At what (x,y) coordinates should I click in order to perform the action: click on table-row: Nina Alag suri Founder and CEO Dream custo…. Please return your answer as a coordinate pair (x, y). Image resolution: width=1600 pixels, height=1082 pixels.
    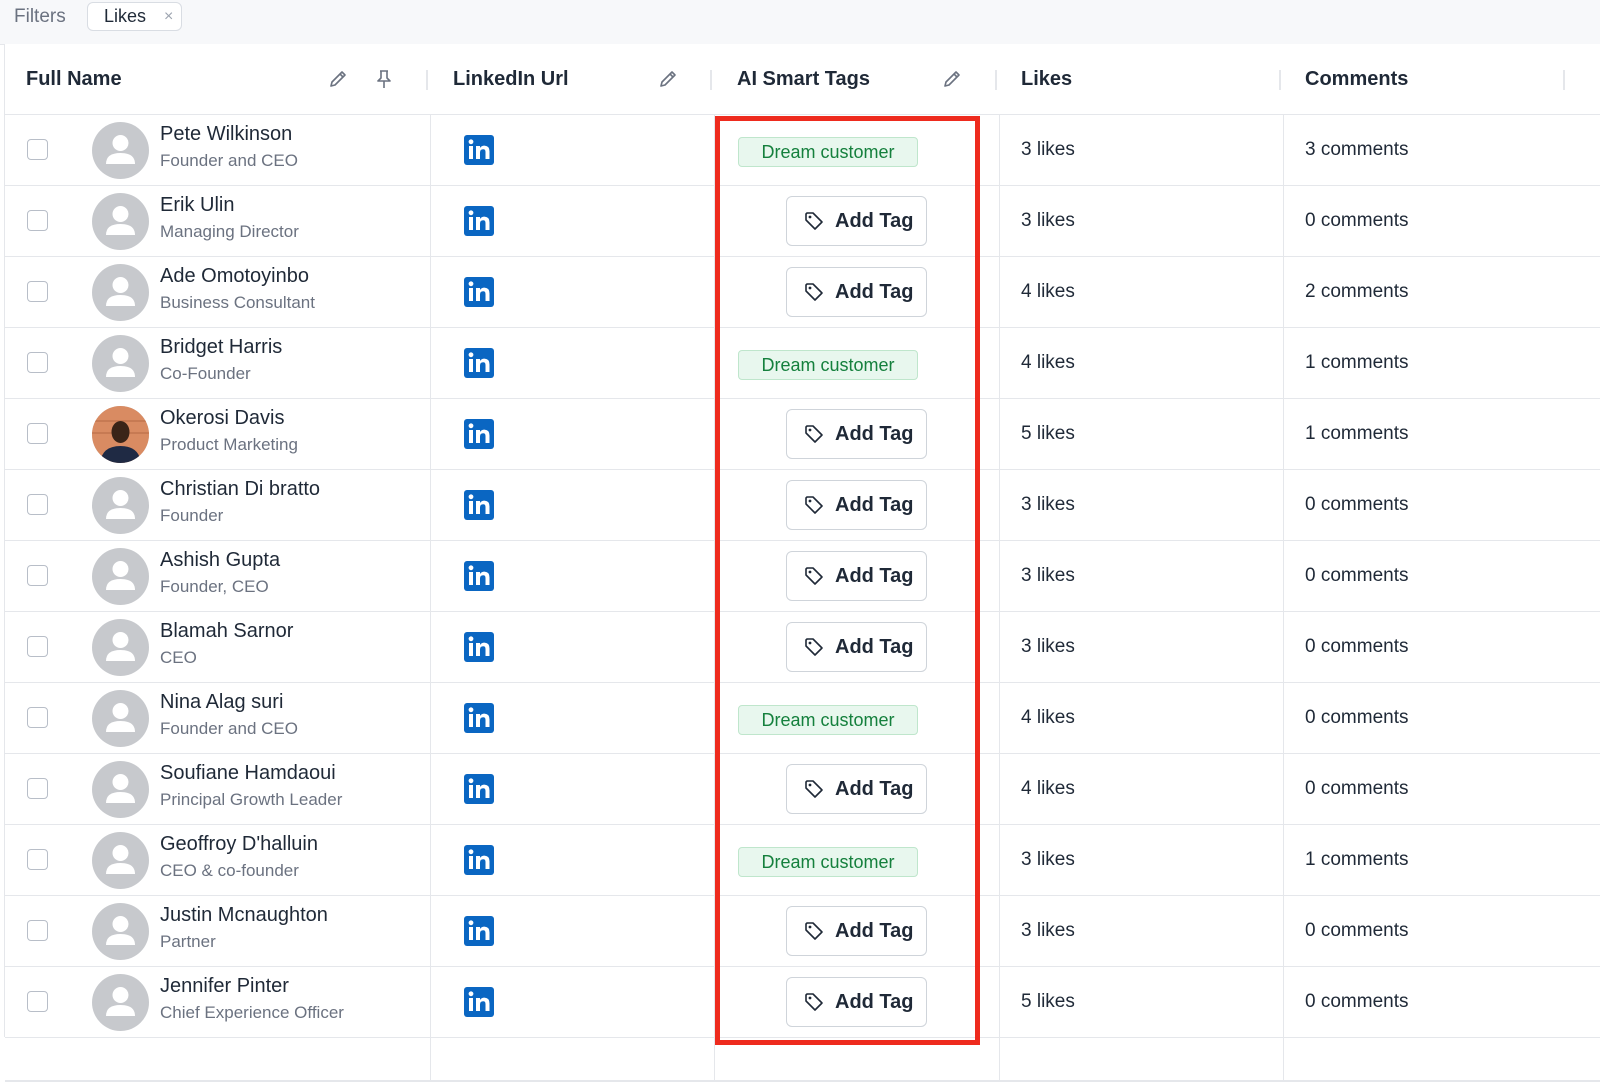
    Looking at the image, I should click on (802, 718).